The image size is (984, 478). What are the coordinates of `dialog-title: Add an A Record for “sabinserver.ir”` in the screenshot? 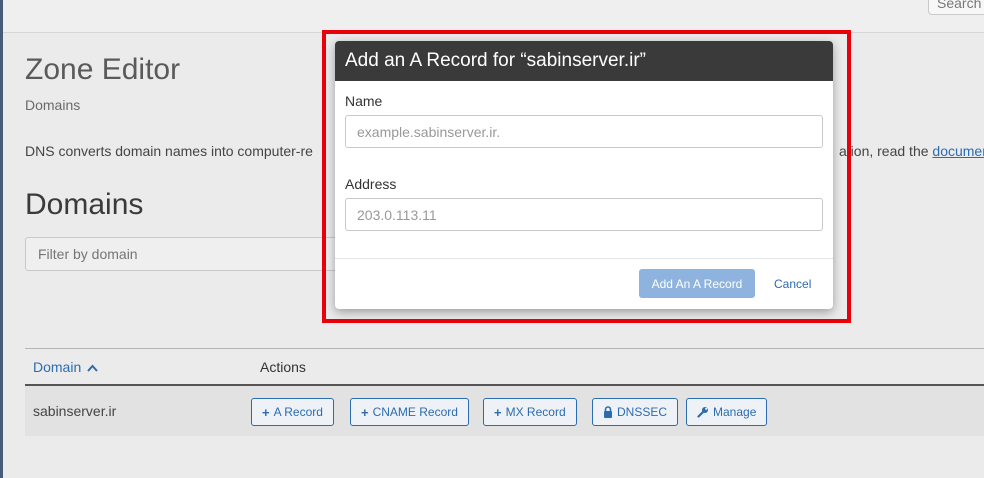 It's located at (584, 61).